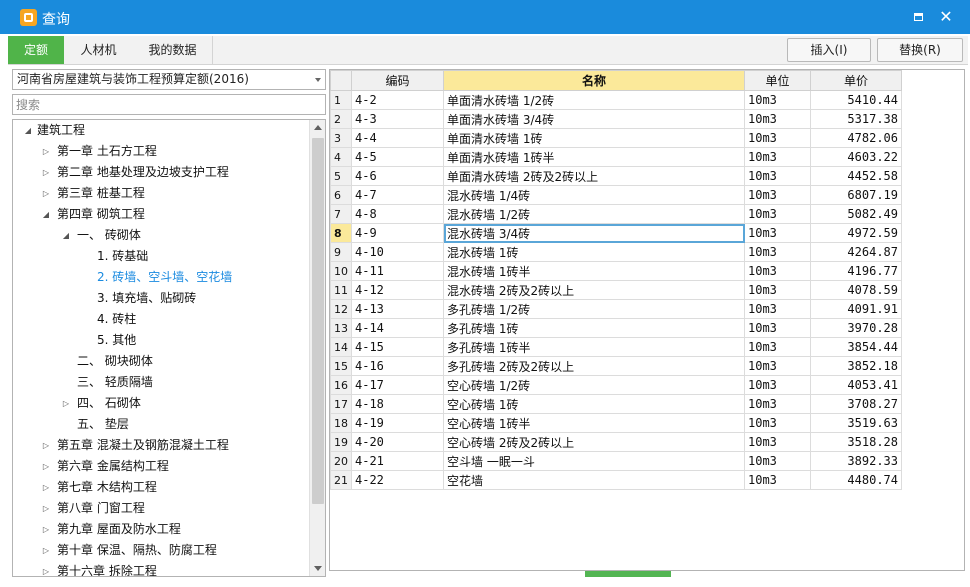  I want to click on table-row: 17 4-18 空心砖墙 1砖 10m3 3708.27, so click(616, 404).